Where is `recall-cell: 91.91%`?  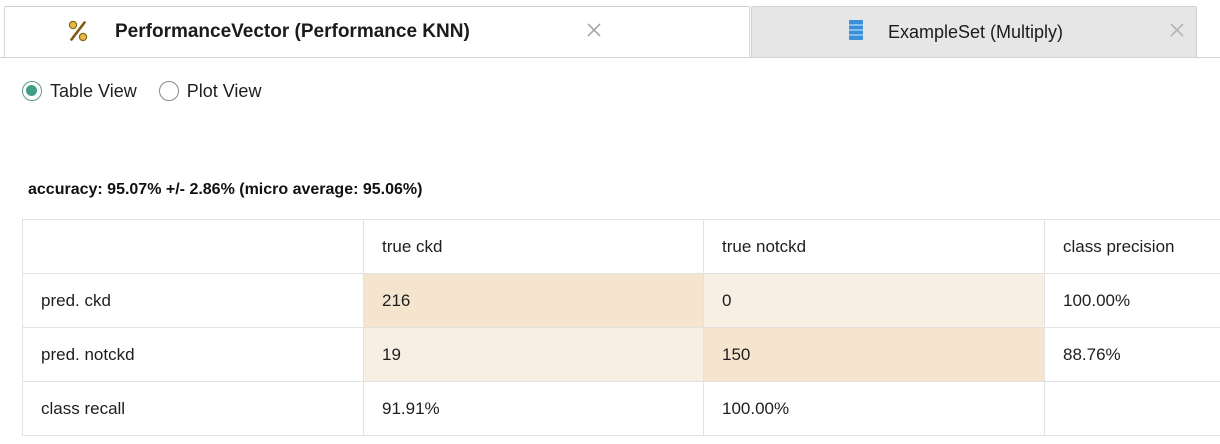 recall-cell: 91.91% is located at coordinates (533, 408).